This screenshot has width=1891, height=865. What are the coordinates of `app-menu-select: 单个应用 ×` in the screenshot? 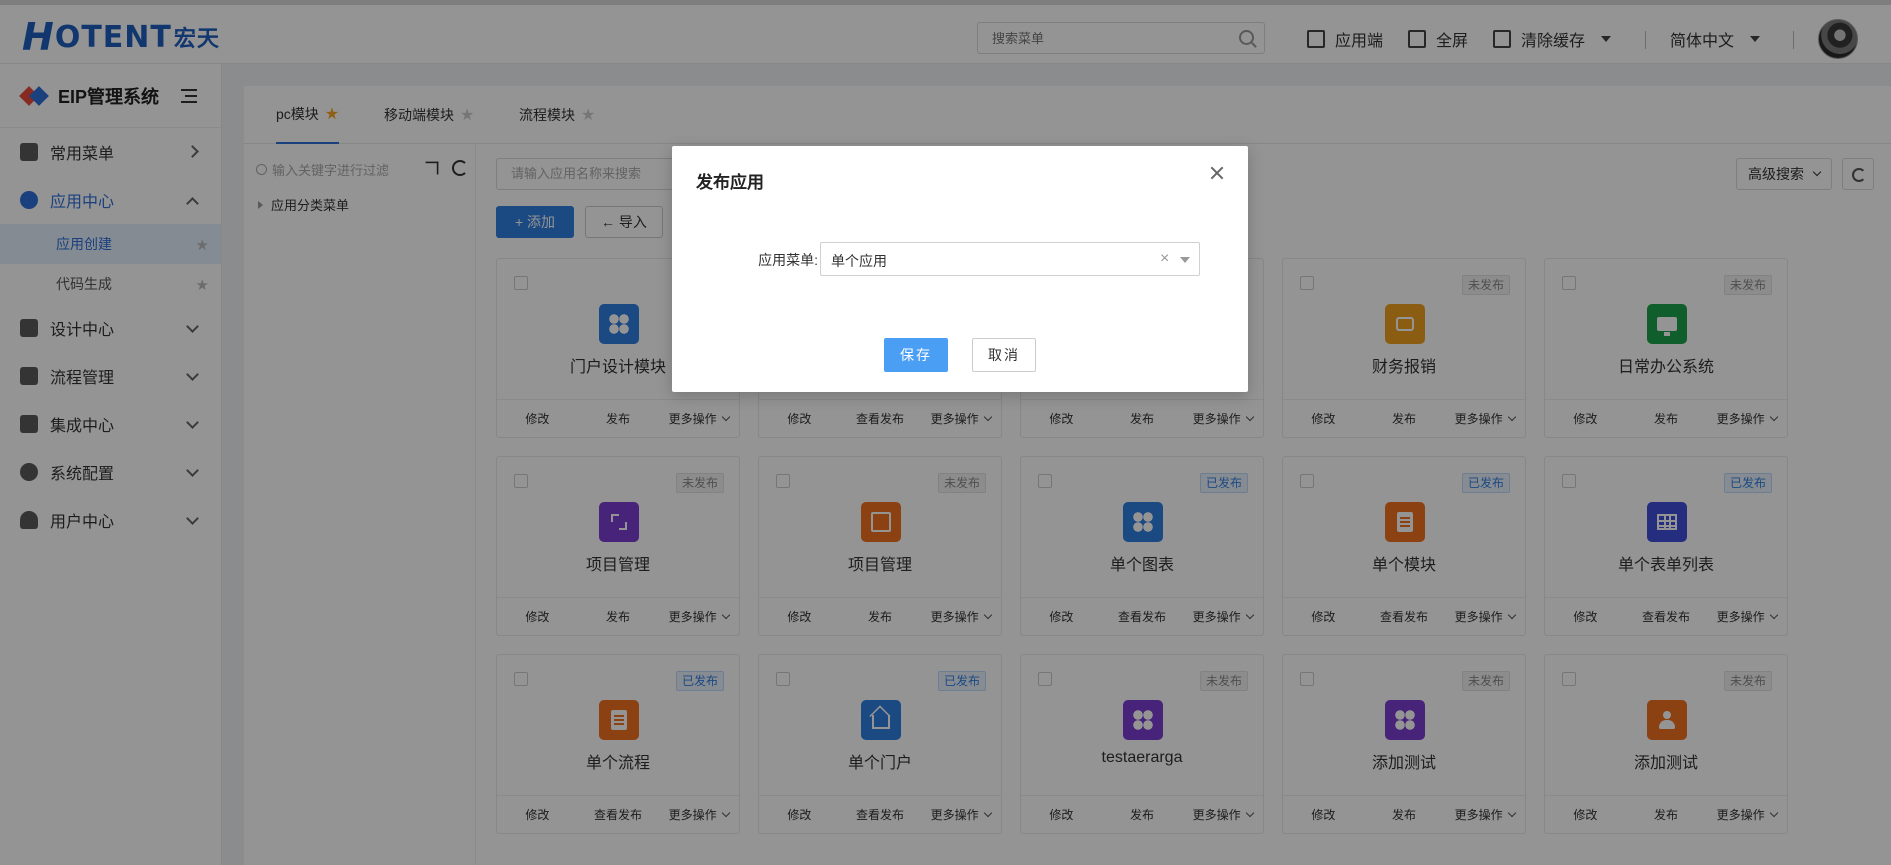 It's located at (1010, 259).